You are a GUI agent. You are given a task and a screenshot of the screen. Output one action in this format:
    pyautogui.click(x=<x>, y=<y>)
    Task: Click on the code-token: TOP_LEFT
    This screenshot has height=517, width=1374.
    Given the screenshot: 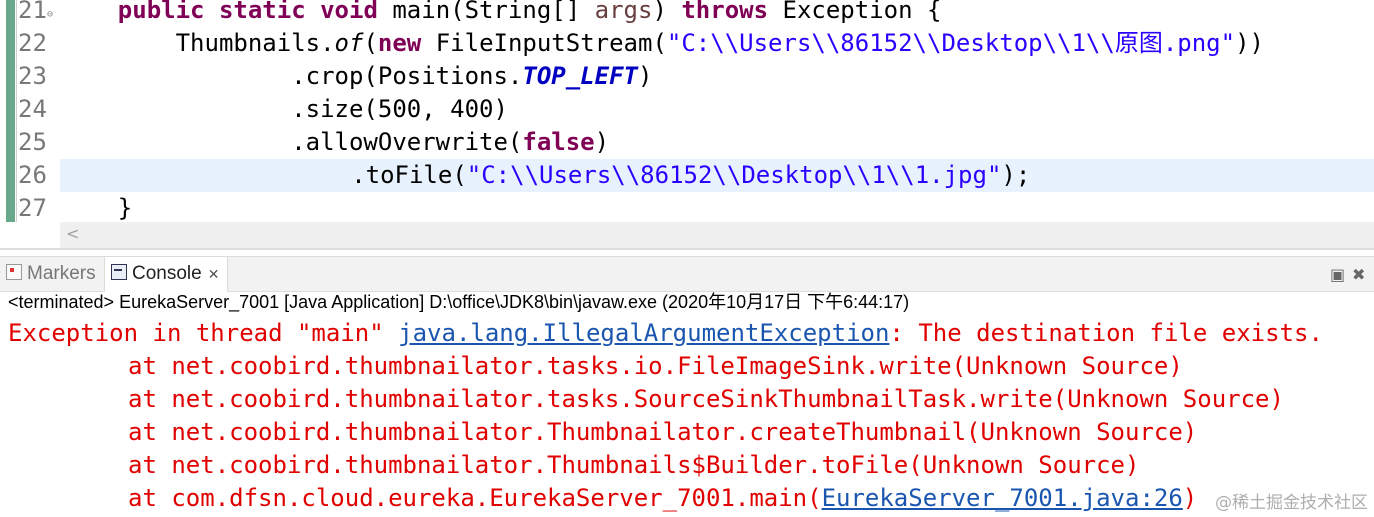 What is the action you would take?
    pyautogui.click(x=580, y=76)
    